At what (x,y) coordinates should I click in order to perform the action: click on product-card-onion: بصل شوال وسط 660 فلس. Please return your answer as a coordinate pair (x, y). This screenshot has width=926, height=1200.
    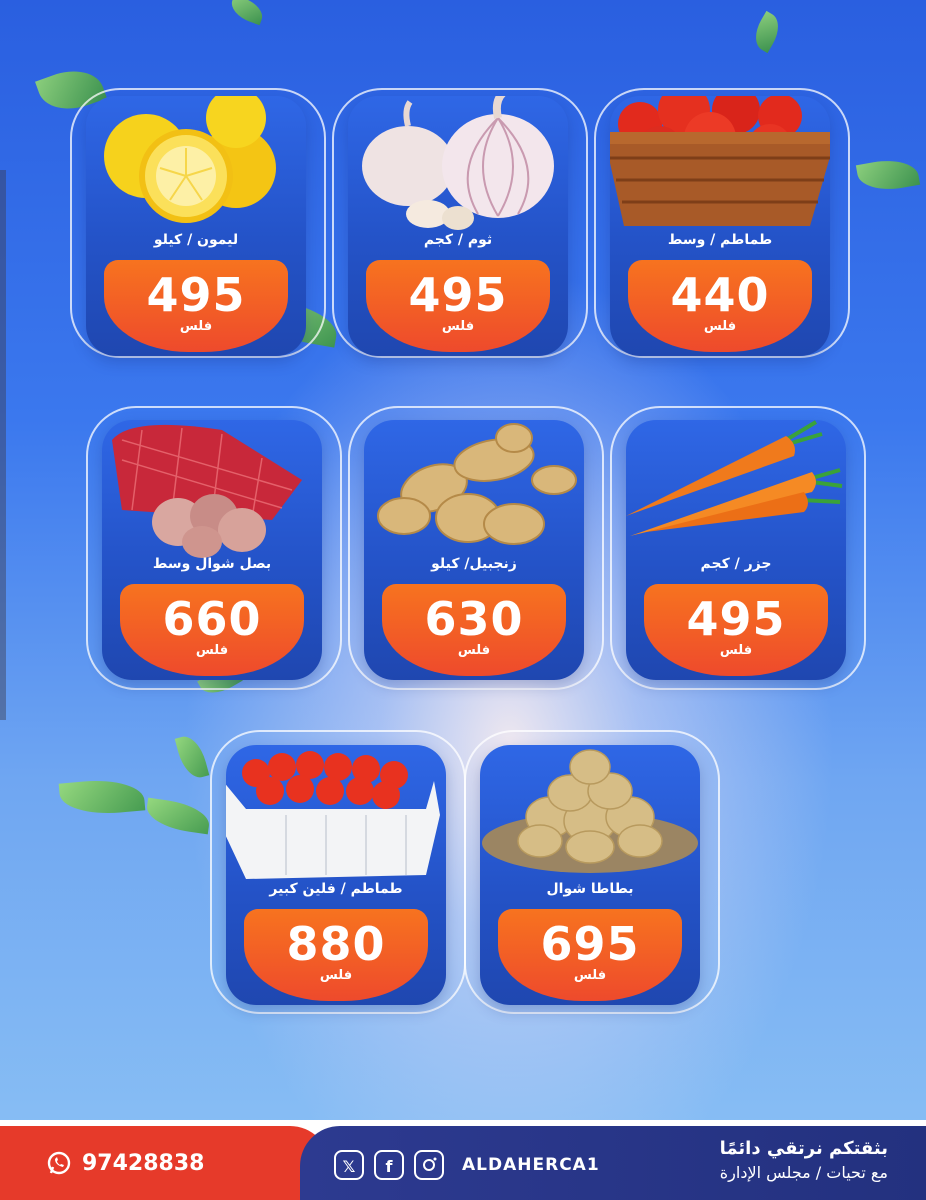
    Looking at the image, I should click on (212, 550).